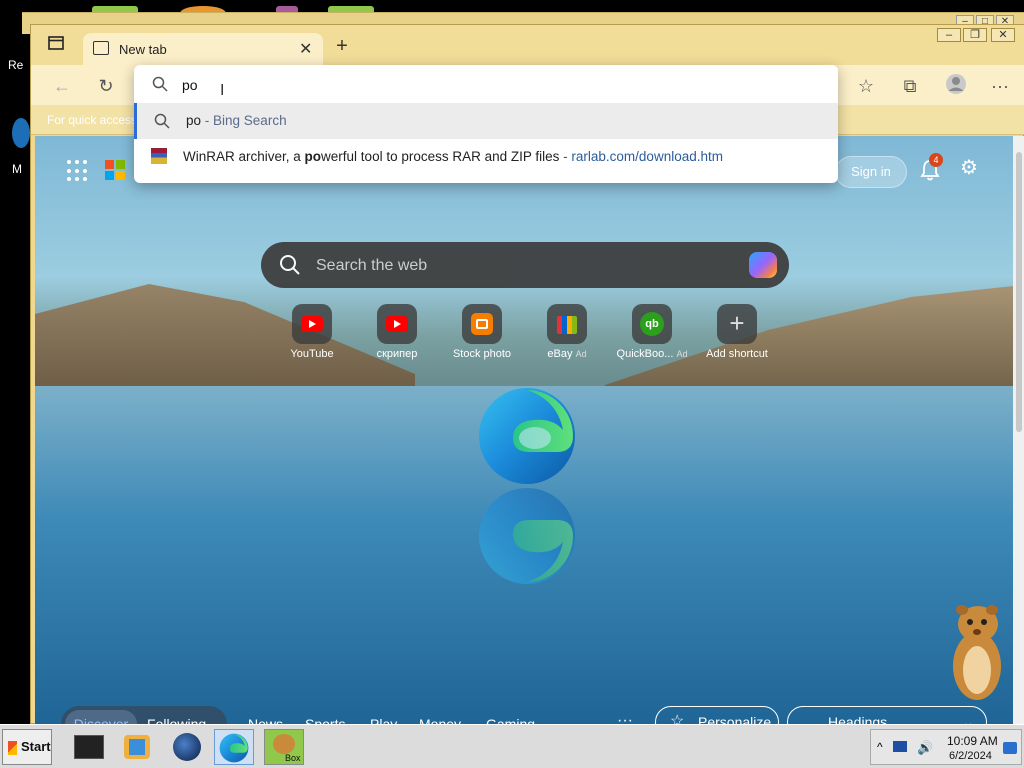 The image size is (1024, 768). I want to click on tab-new-tab: New tab ✕, so click(203, 49).